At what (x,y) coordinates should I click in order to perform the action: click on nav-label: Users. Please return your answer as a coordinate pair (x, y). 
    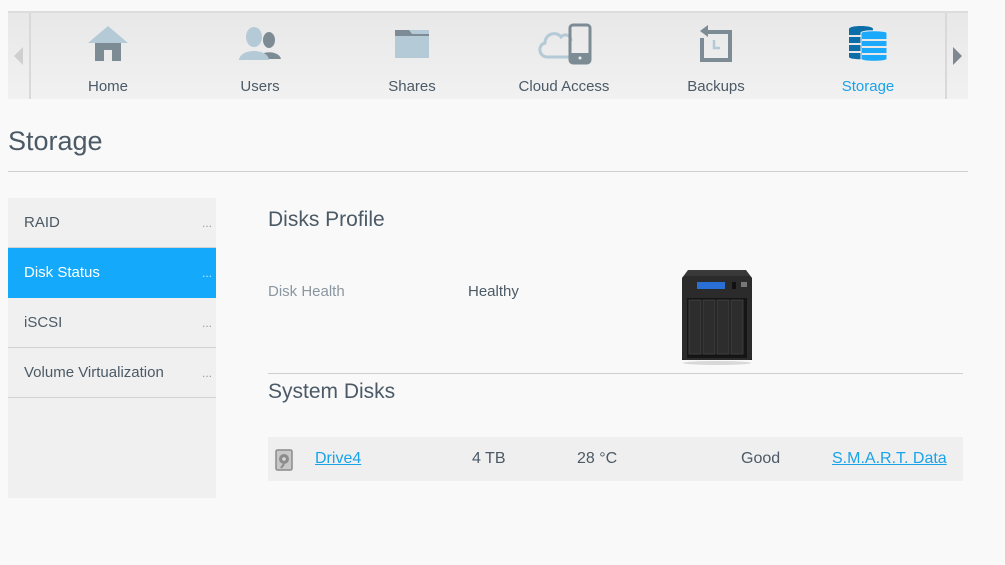
    Looking at the image, I should click on (260, 86).